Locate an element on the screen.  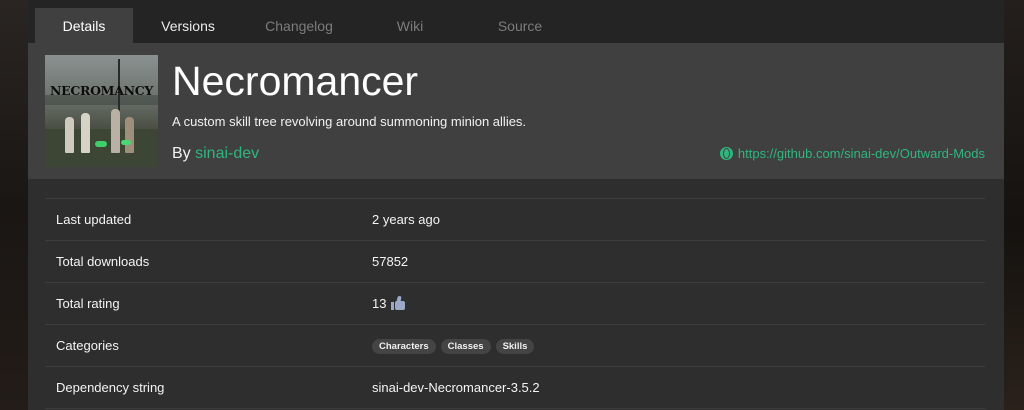
table-row: Last updated 2 years ago is located at coordinates (515, 220).